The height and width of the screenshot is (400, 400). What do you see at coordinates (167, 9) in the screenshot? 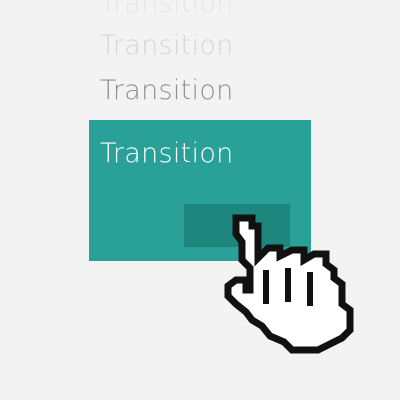
I see `ghost-text-faint: Transition` at bounding box center [167, 9].